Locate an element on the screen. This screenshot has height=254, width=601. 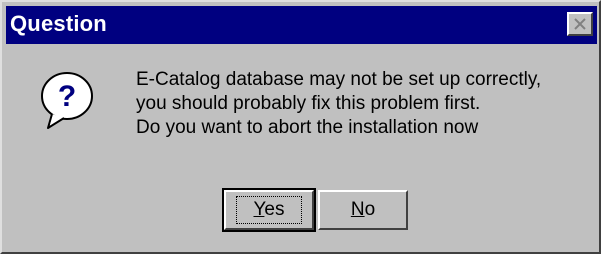
close-button is located at coordinates (580, 24).